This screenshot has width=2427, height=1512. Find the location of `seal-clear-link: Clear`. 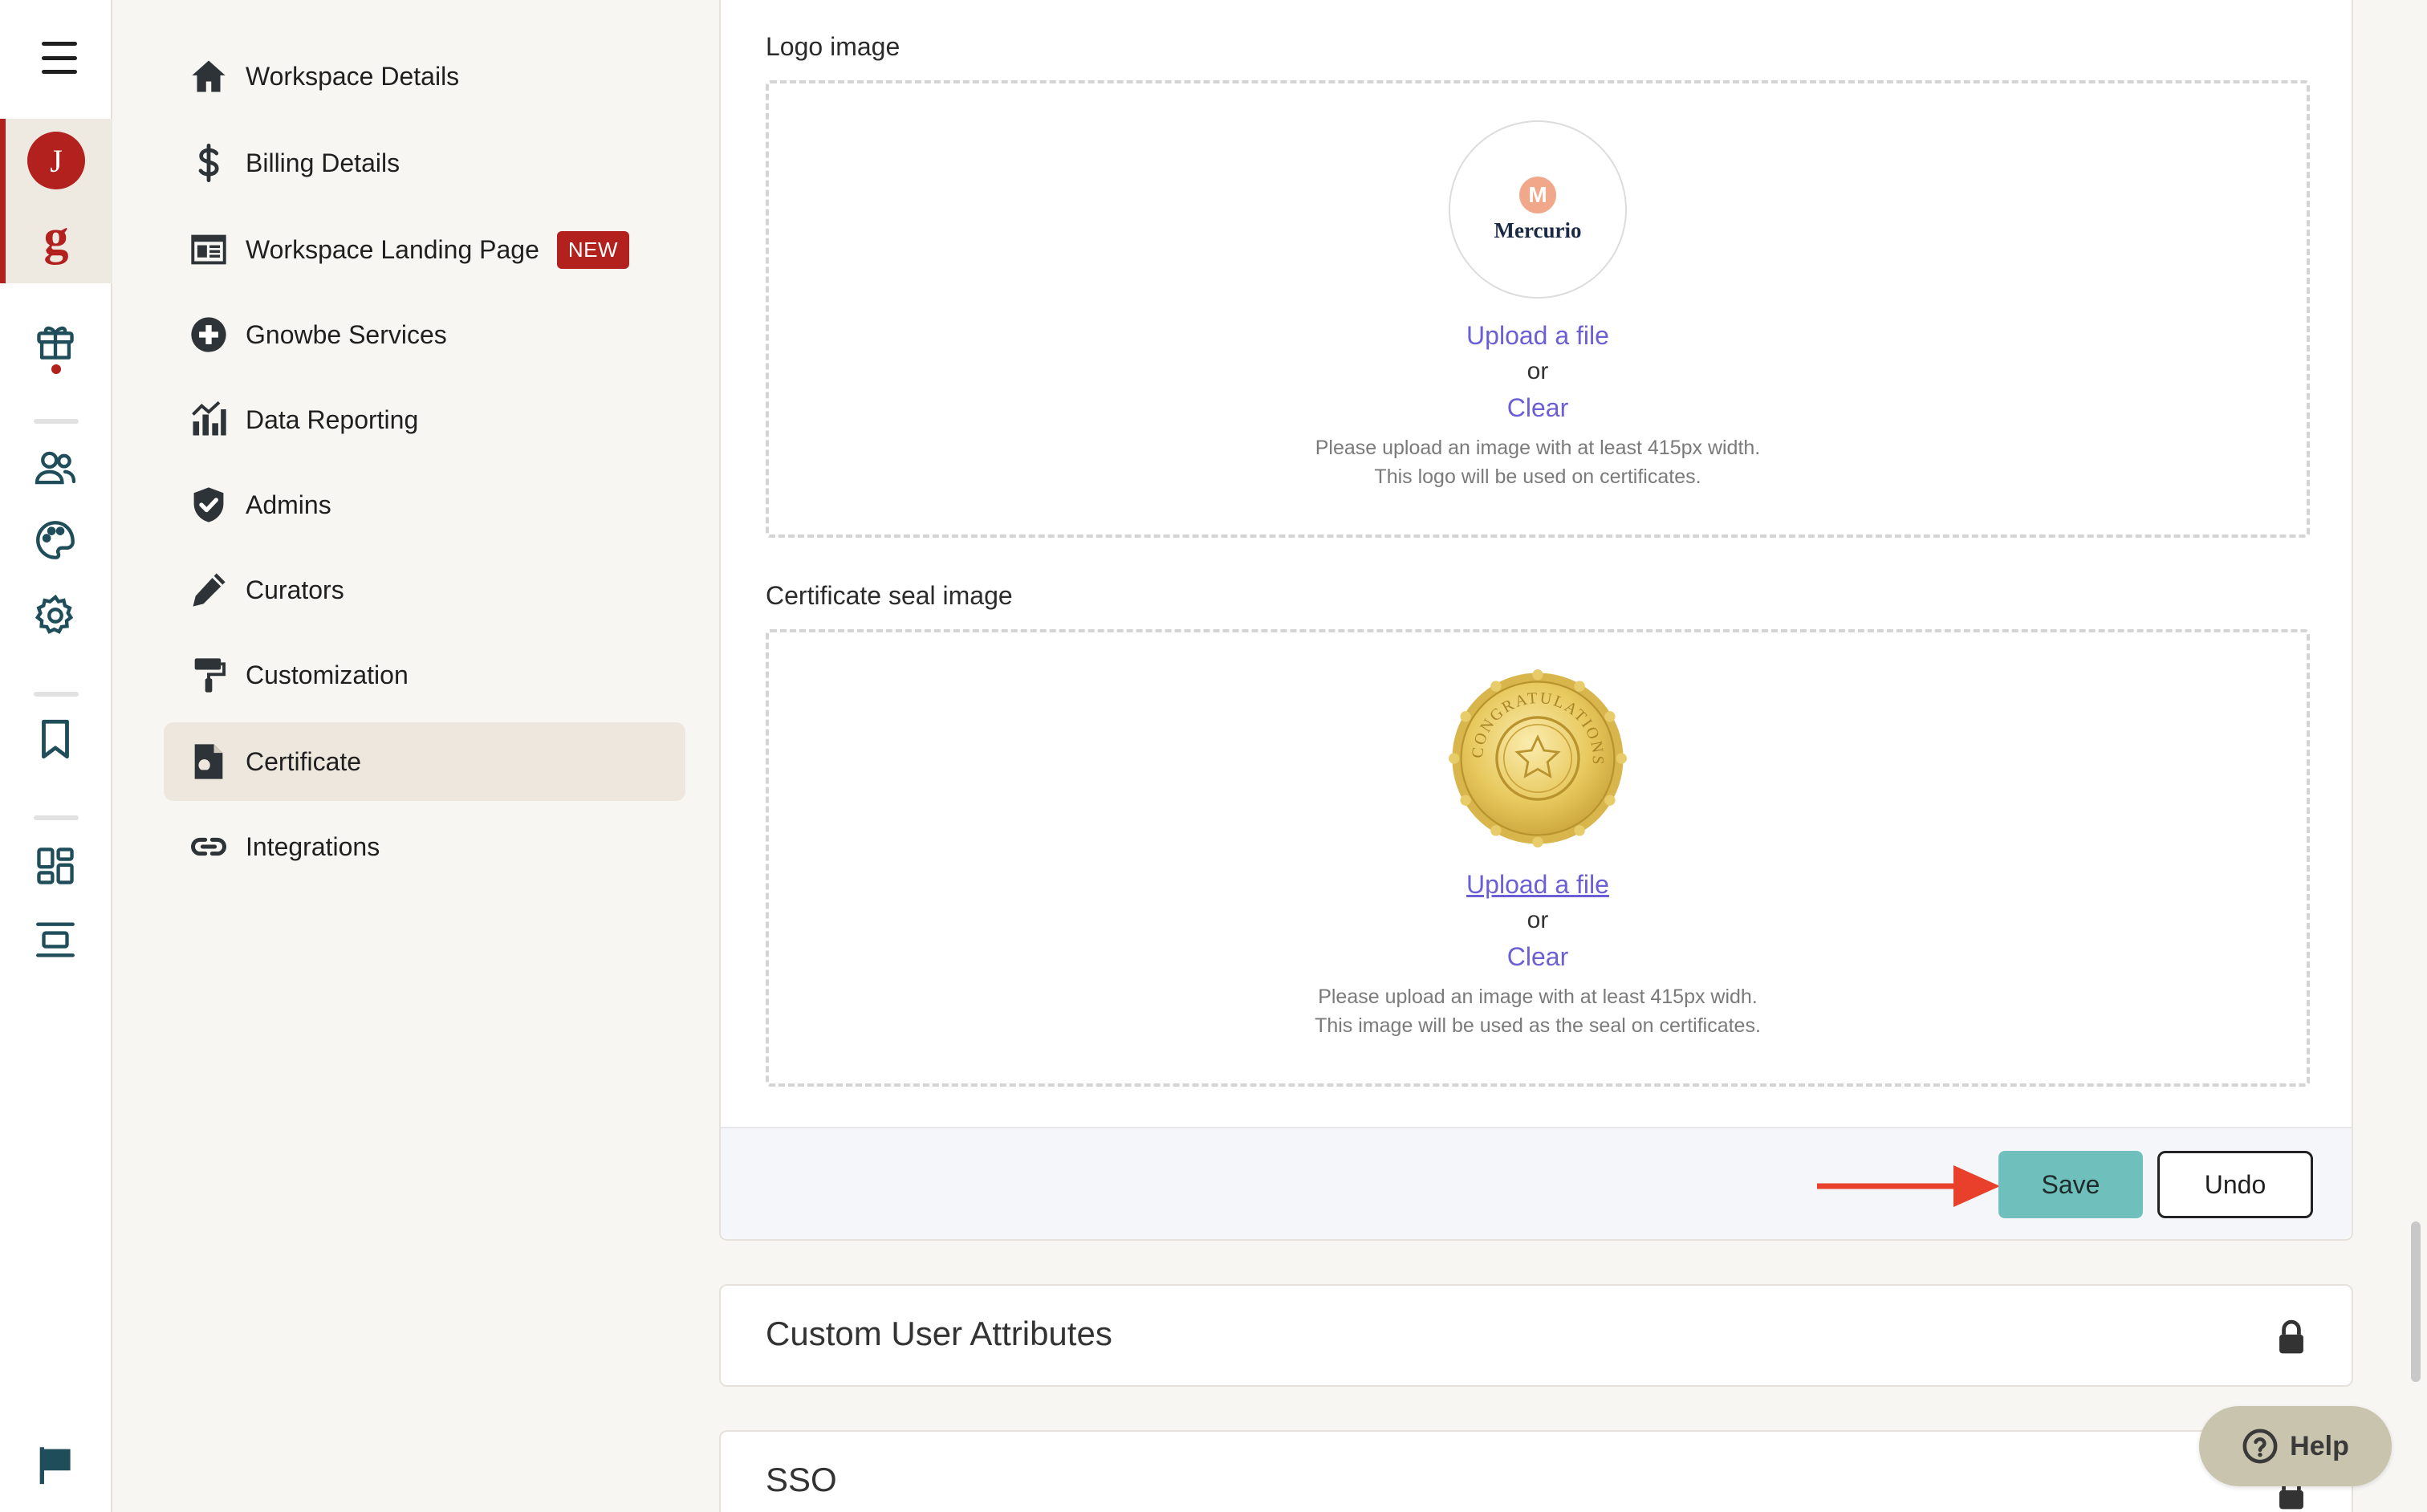

seal-clear-link: Clear is located at coordinates (1538, 957).